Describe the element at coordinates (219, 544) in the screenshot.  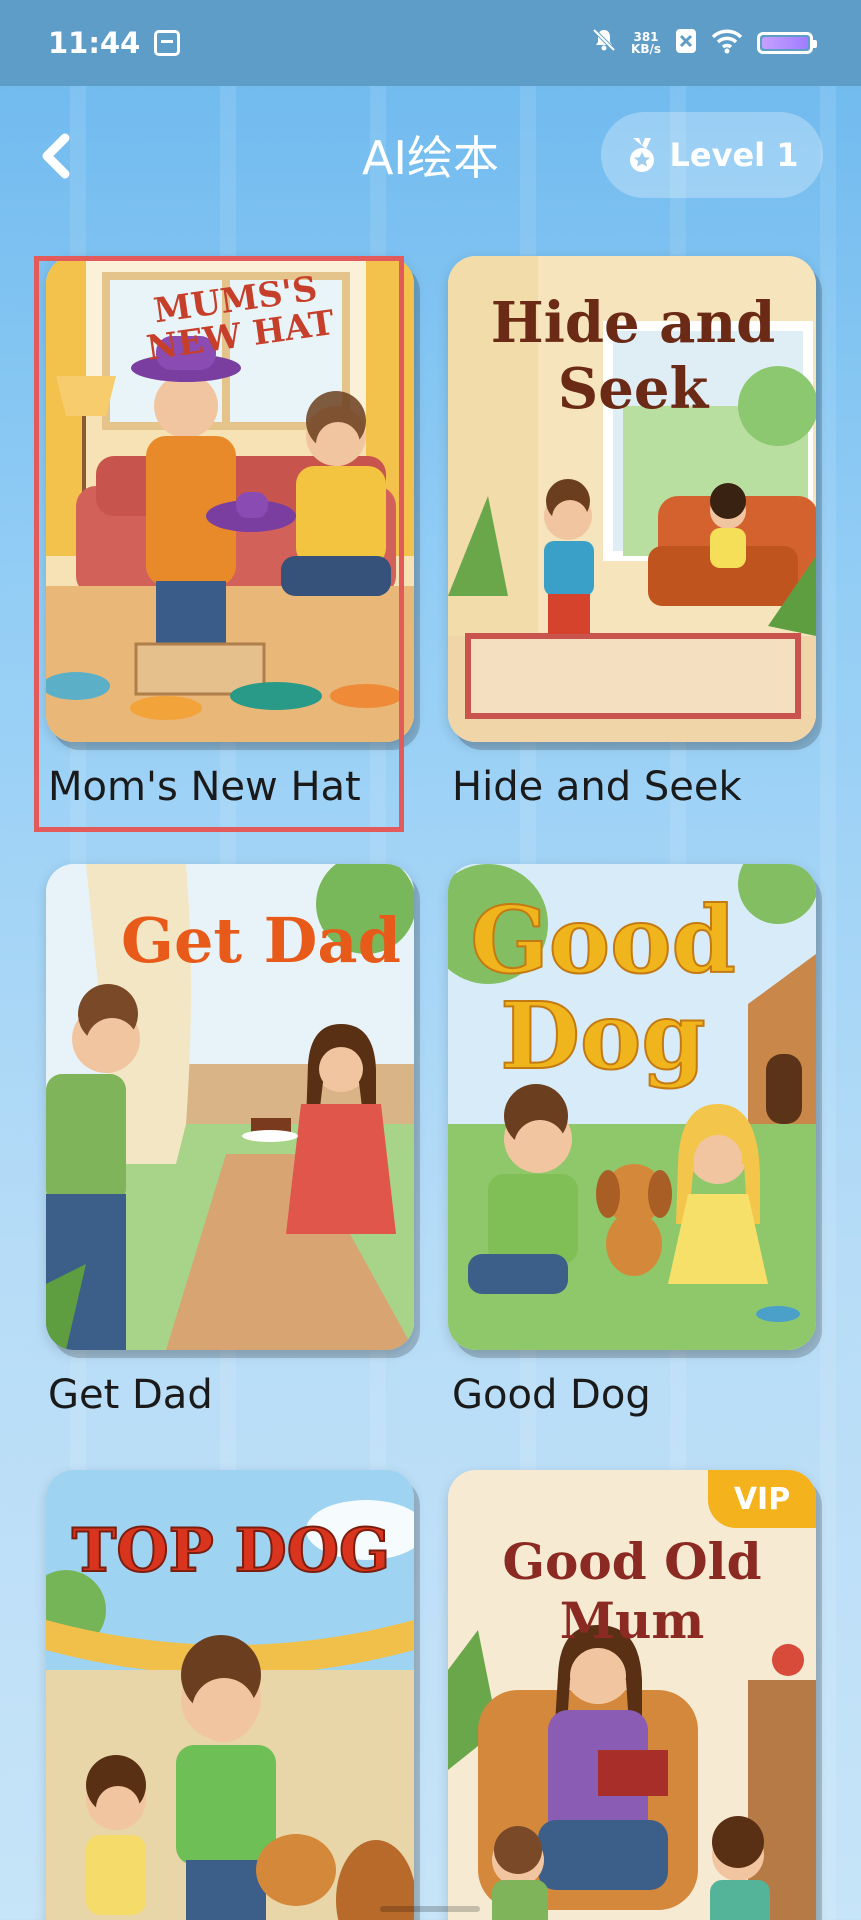
I see `selection-highlight` at that location.